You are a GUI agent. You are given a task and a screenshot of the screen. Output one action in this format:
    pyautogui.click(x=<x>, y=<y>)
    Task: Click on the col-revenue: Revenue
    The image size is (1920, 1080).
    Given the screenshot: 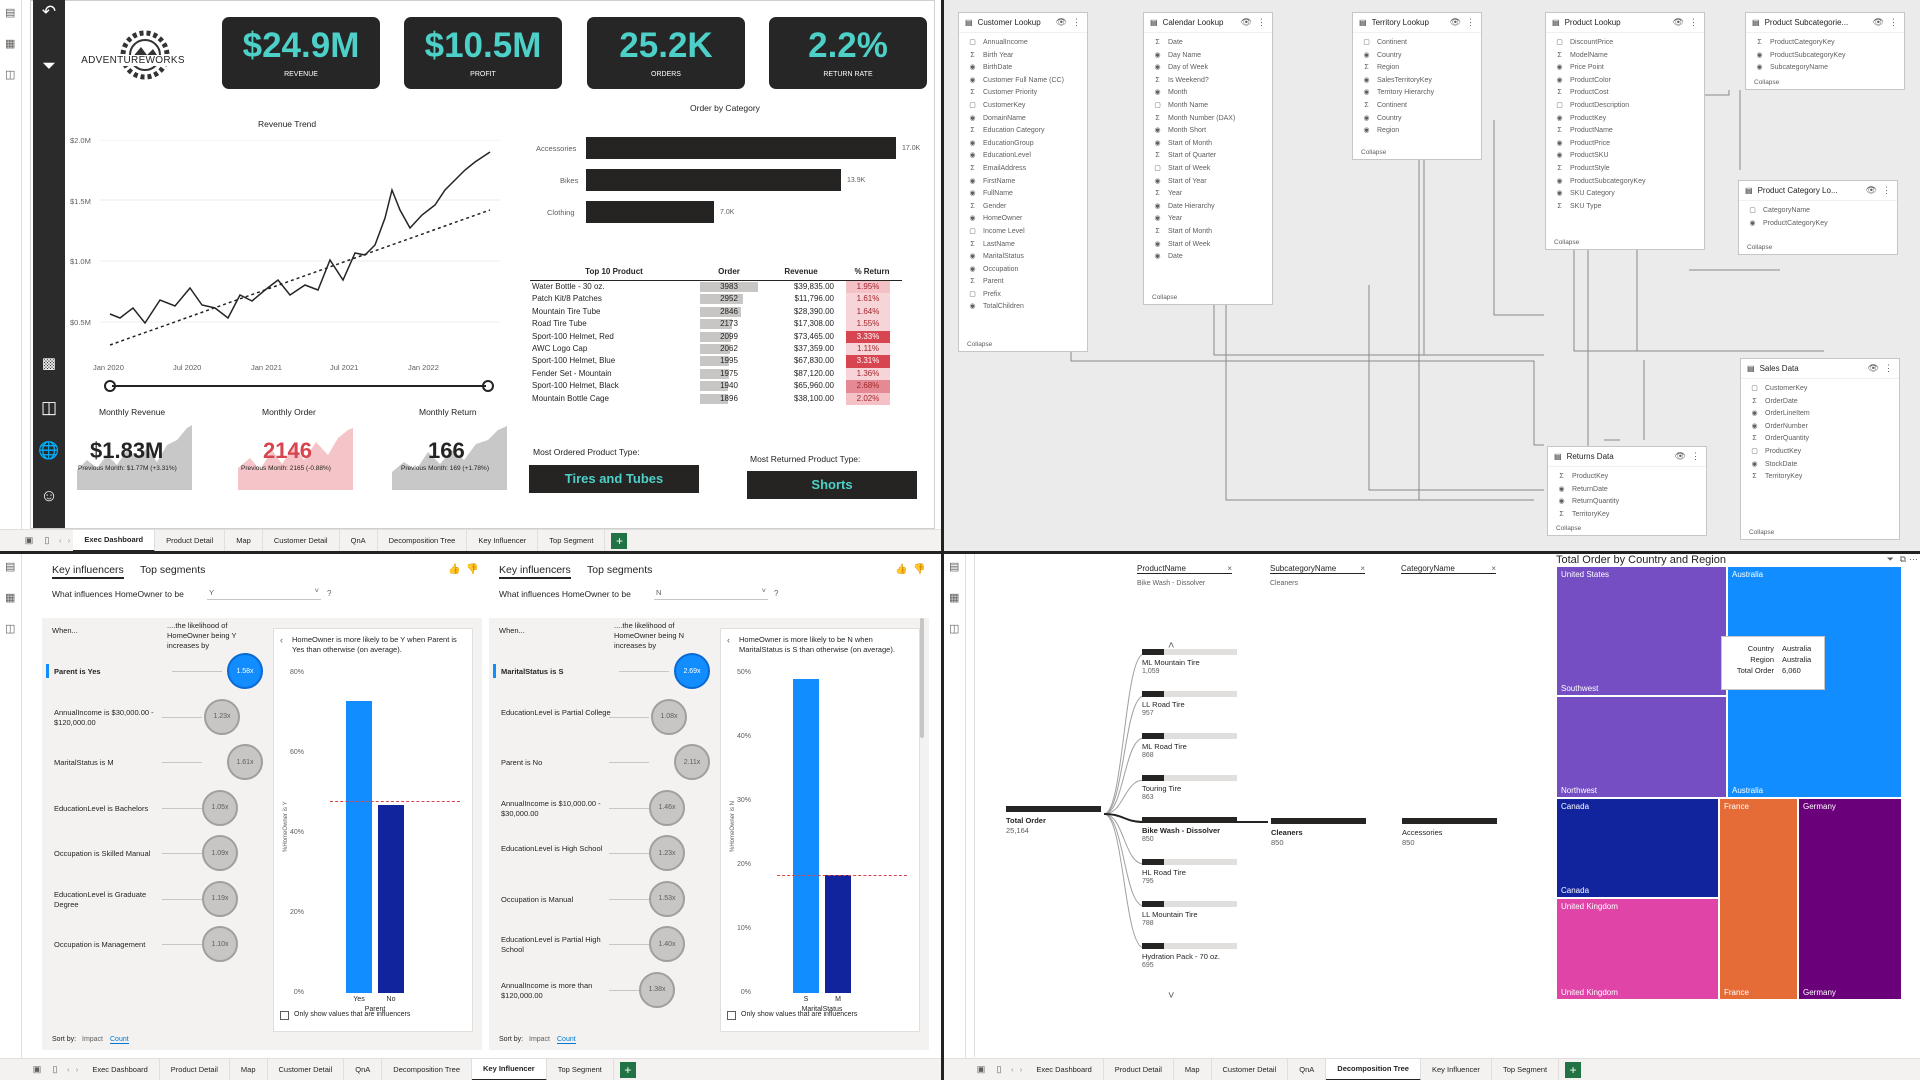 What is the action you would take?
    pyautogui.click(x=801, y=273)
    